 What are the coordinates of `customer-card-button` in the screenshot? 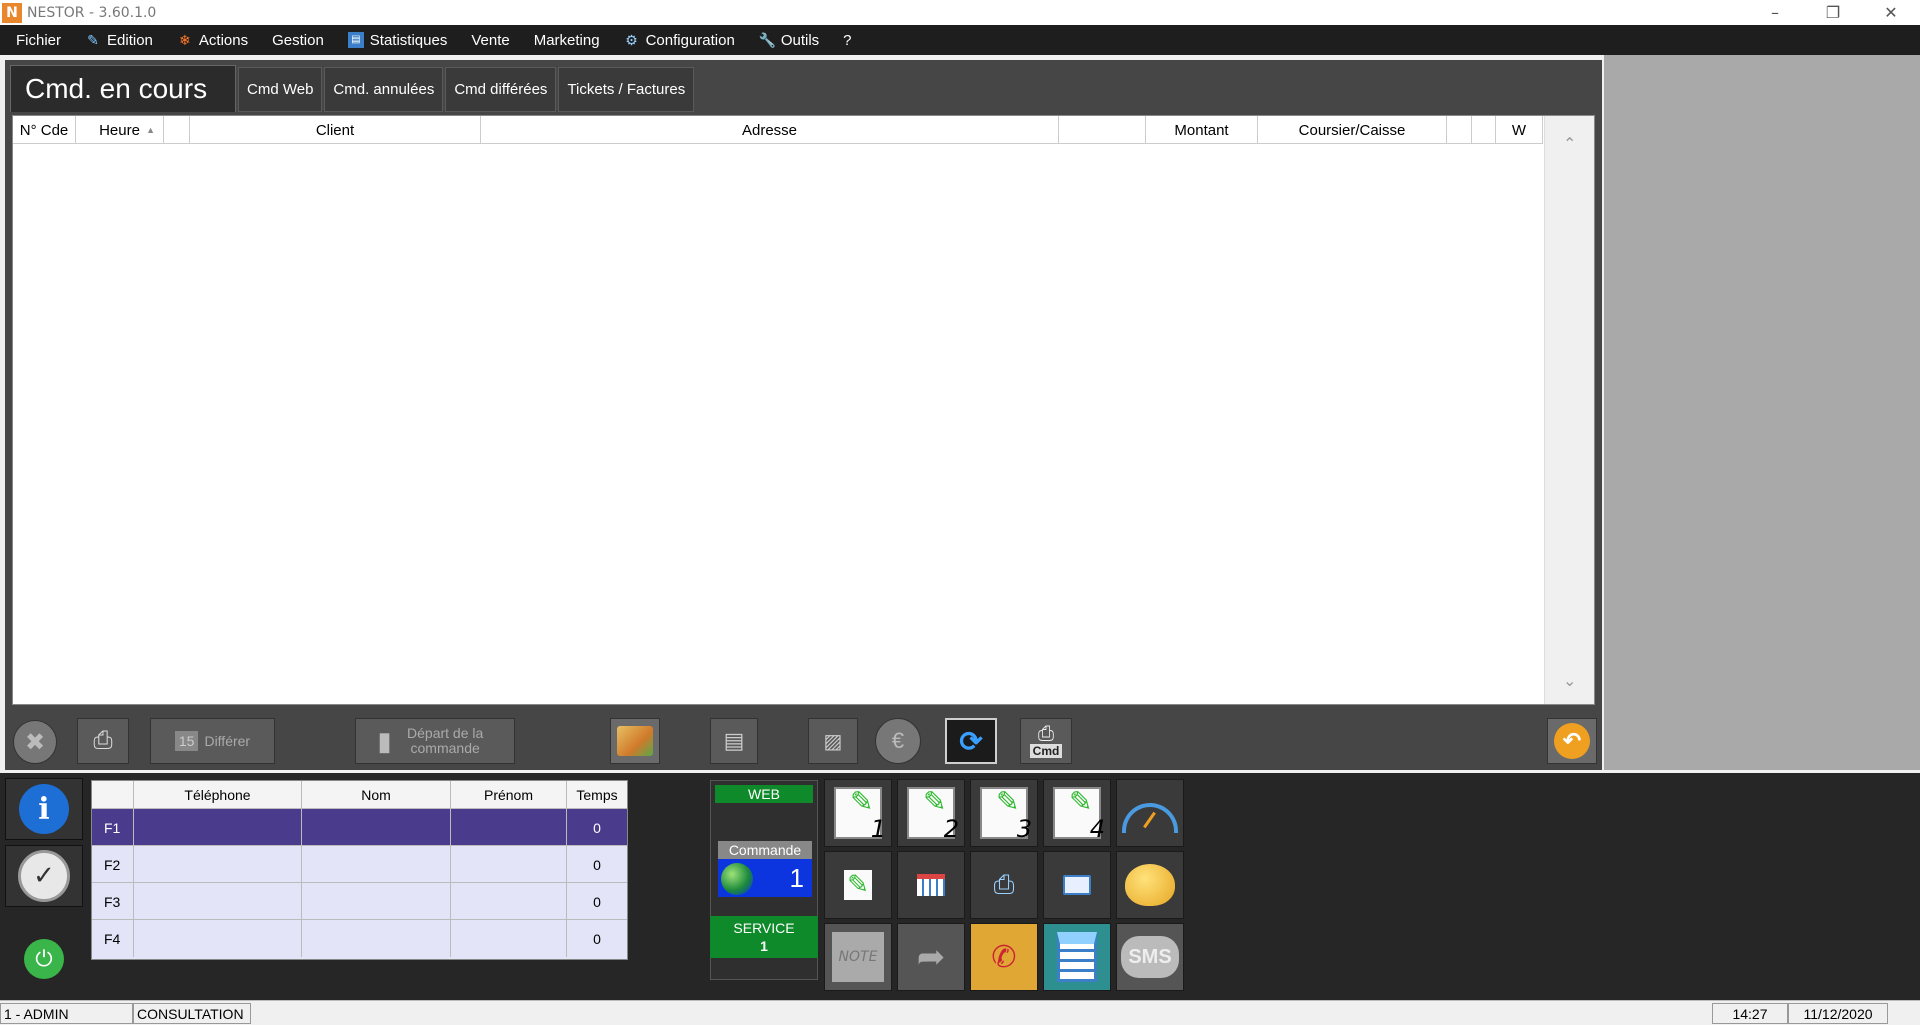 It's located at (1077, 885).